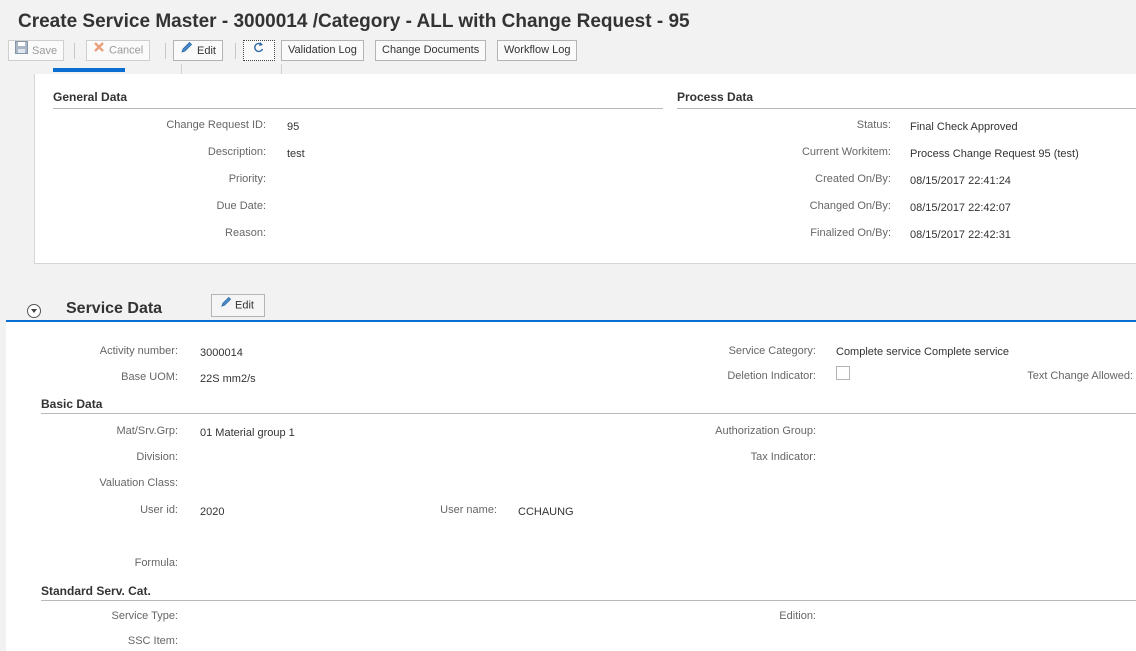 The width and height of the screenshot is (1136, 651). I want to click on edition-label: Edition:, so click(797, 616).